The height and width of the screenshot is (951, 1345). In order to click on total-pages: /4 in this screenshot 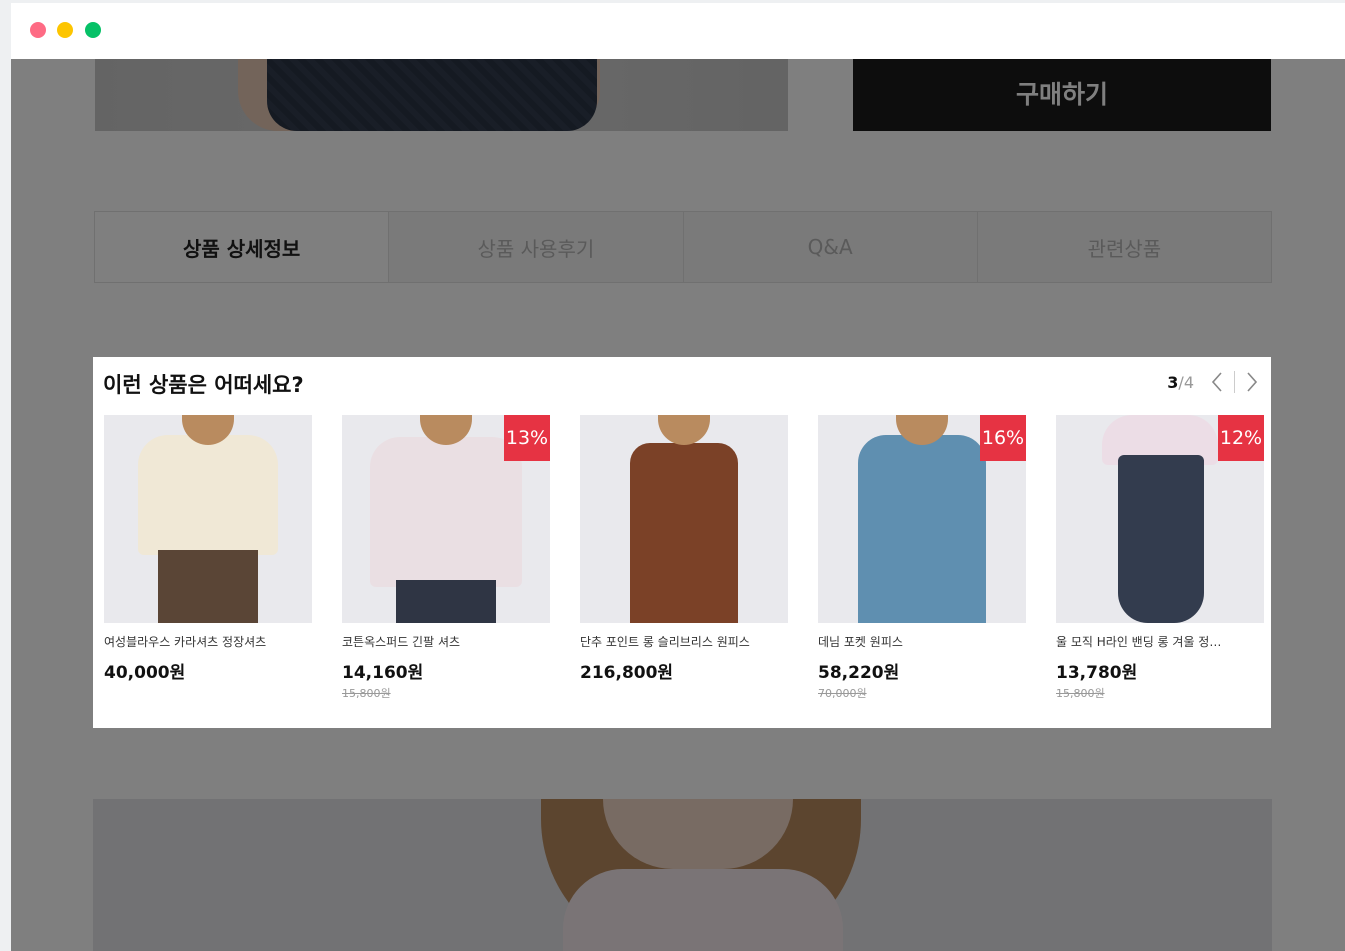, I will do `click(1186, 382)`.